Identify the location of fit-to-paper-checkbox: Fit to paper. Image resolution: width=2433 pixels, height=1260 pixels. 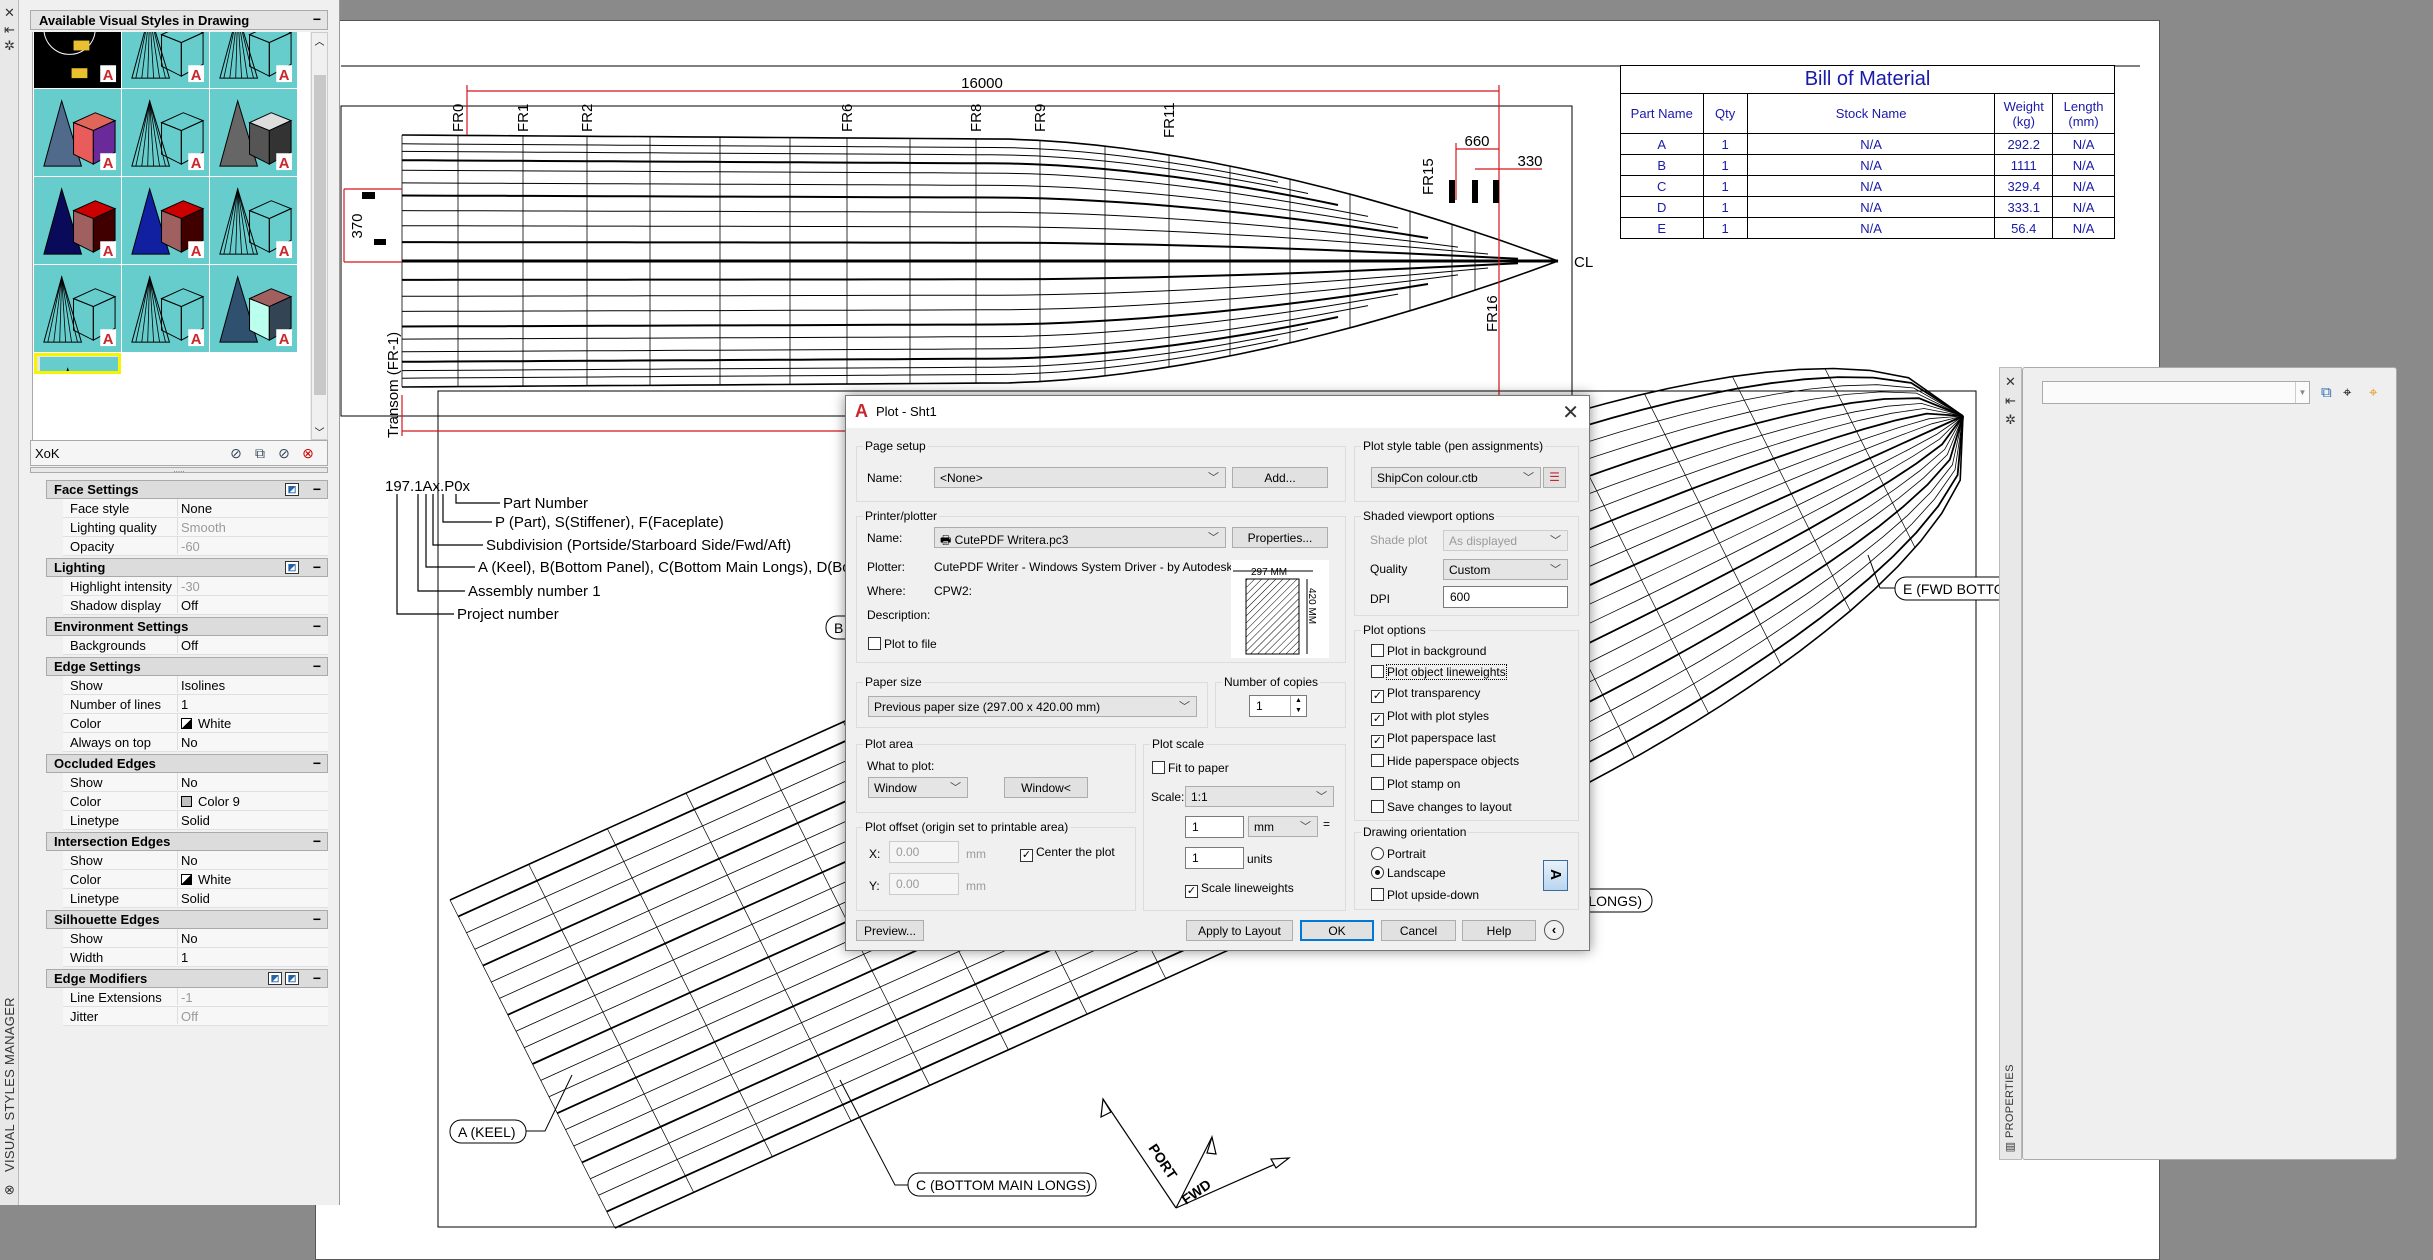
(1190, 768).